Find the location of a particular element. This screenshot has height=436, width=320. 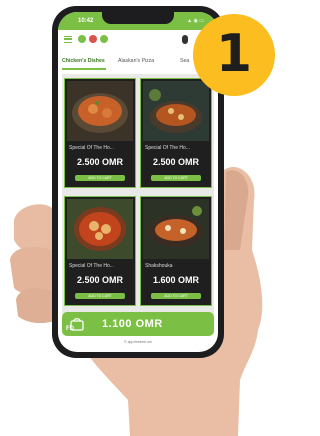

dish-price: 1.600 OMR is located at coordinates (176, 280).